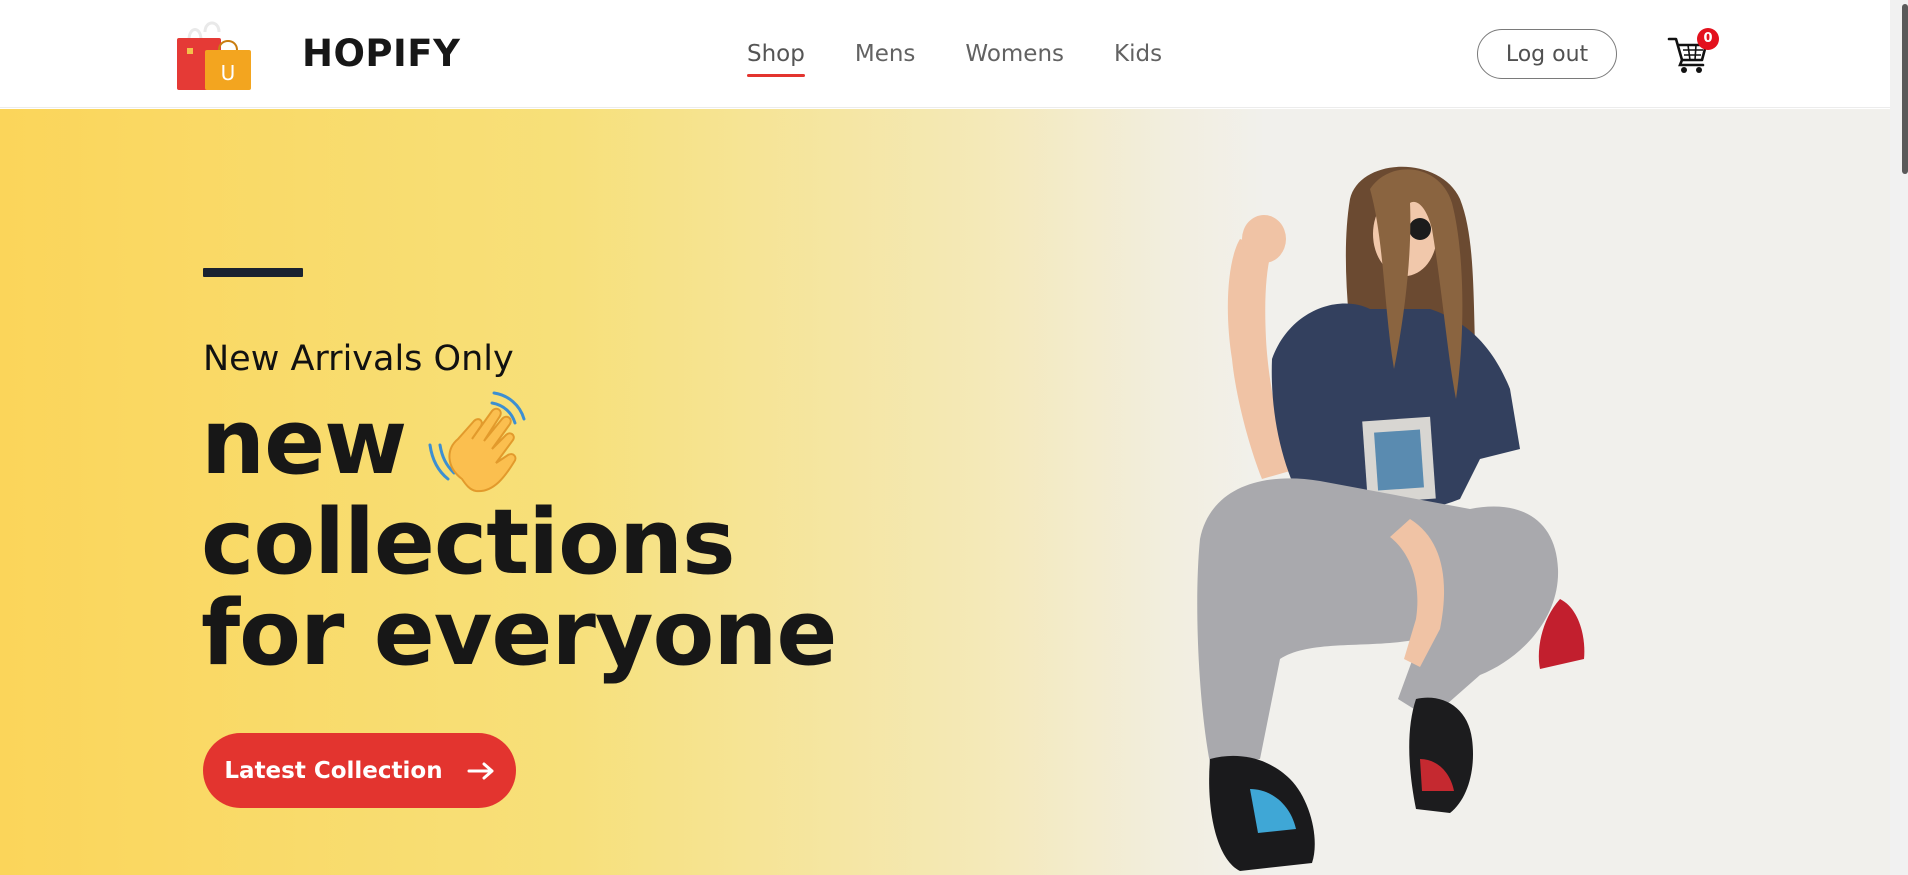 Image resolution: width=1908 pixels, height=875 pixels. What do you see at coordinates (358, 359) in the screenshot?
I see `hero-subtitle: New Arrivals Only` at bounding box center [358, 359].